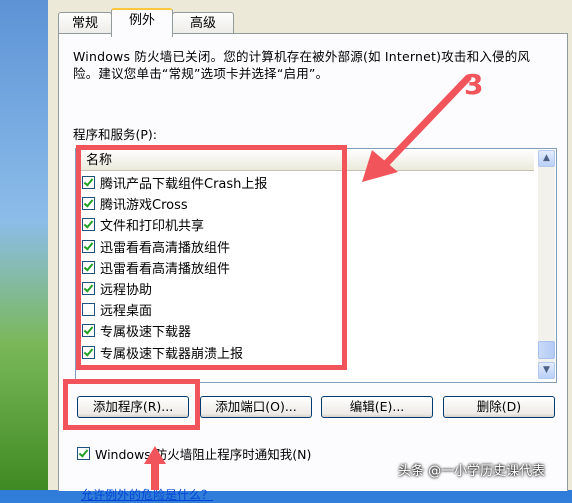 The width and height of the screenshot is (572, 503). I want to click on tab-general: 常规, so click(85, 23).